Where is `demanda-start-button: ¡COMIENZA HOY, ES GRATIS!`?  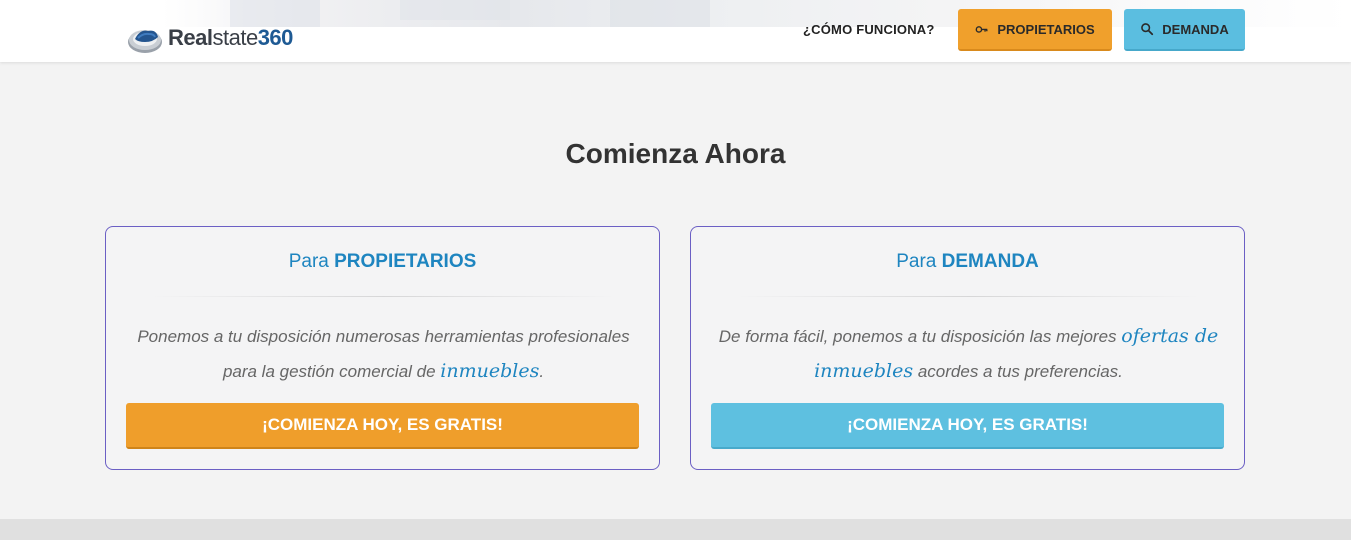
demanda-start-button: ¡COMIENZA HOY, ES GRATIS! is located at coordinates (967, 426).